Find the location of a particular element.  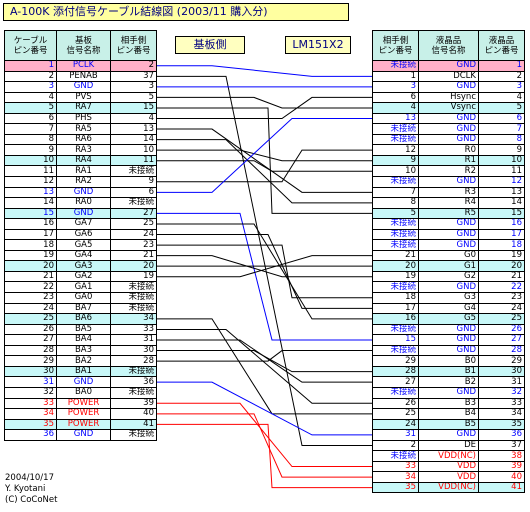

footer-author: Y. Kyotani is located at coordinates (25, 489).